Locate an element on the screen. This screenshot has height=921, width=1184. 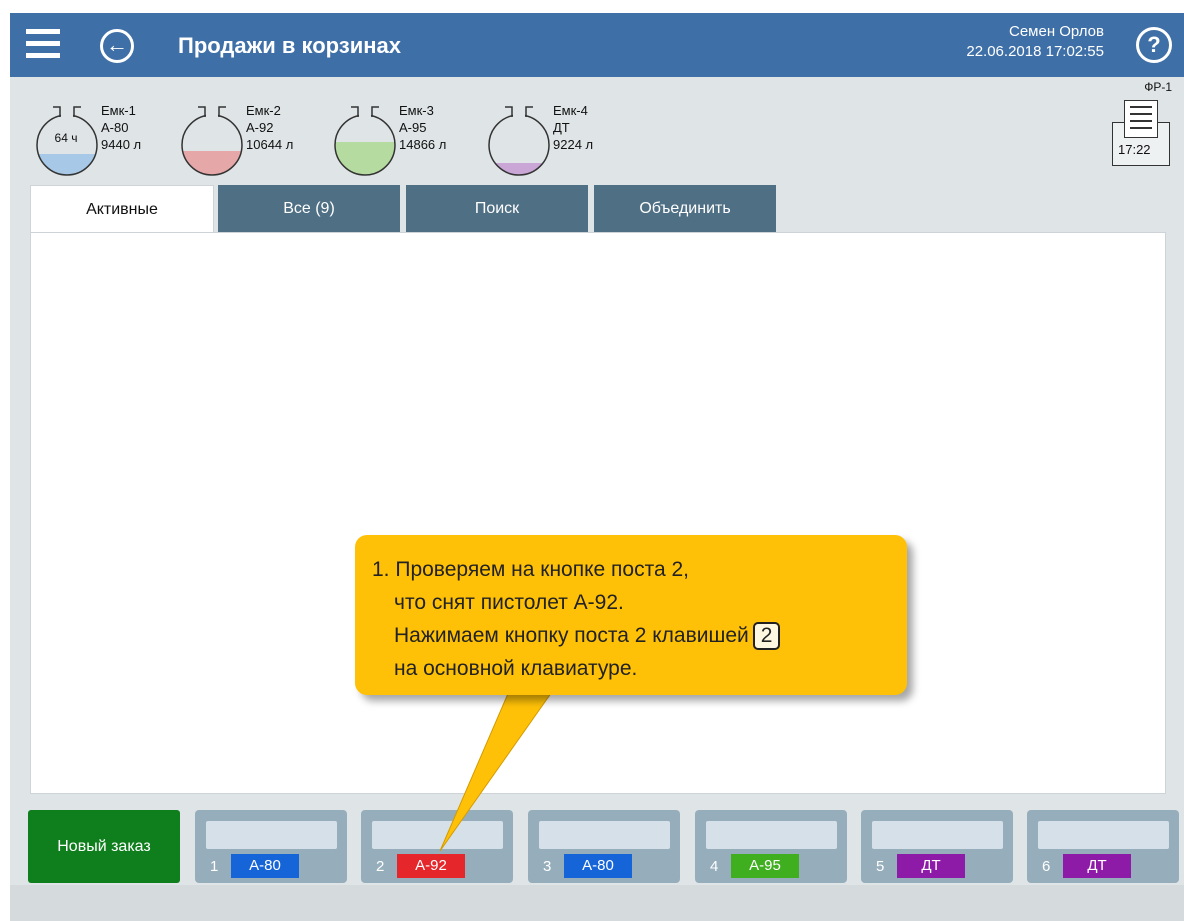
instruction-line-3: Нажимаем кнопку поста 2 клавишей 2 is located at coordinates (576, 635).